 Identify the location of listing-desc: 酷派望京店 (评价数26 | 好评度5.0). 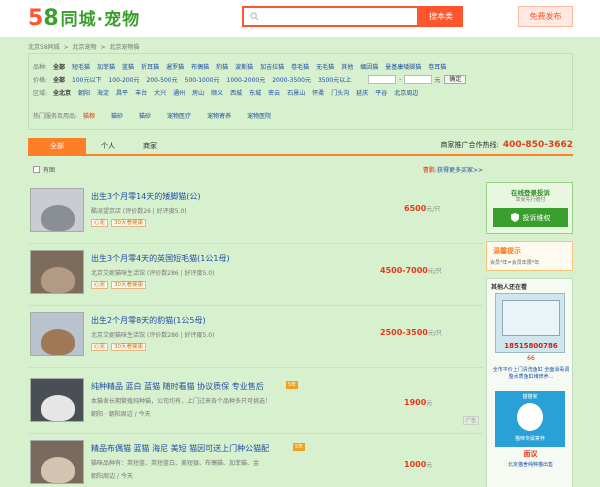
(139, 211).